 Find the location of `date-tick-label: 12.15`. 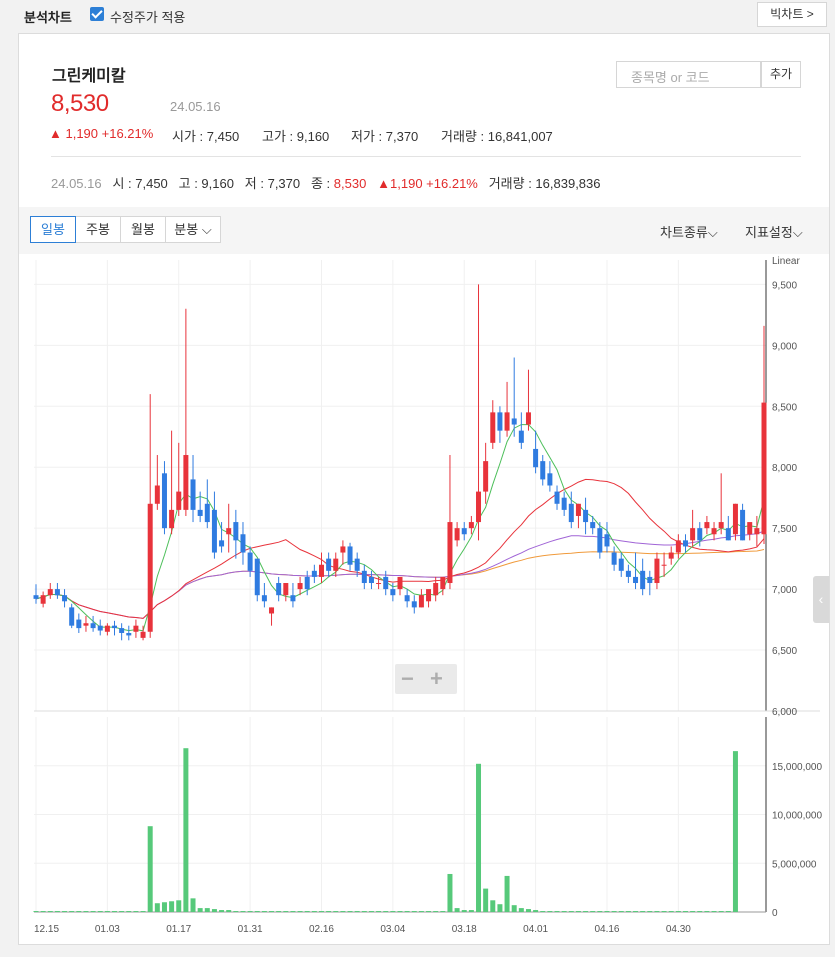

date-tick-label: 12.15 is located at coordinates (46, 929).